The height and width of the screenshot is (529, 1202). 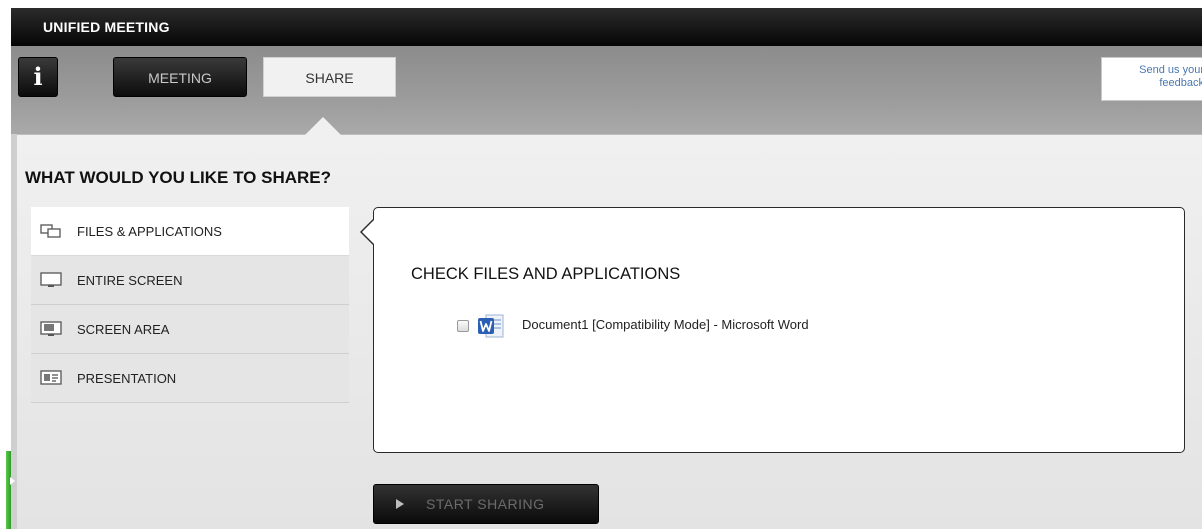 I want to click on share-option-screen-area: SCREEN AREA, so click(x=190, y=329).